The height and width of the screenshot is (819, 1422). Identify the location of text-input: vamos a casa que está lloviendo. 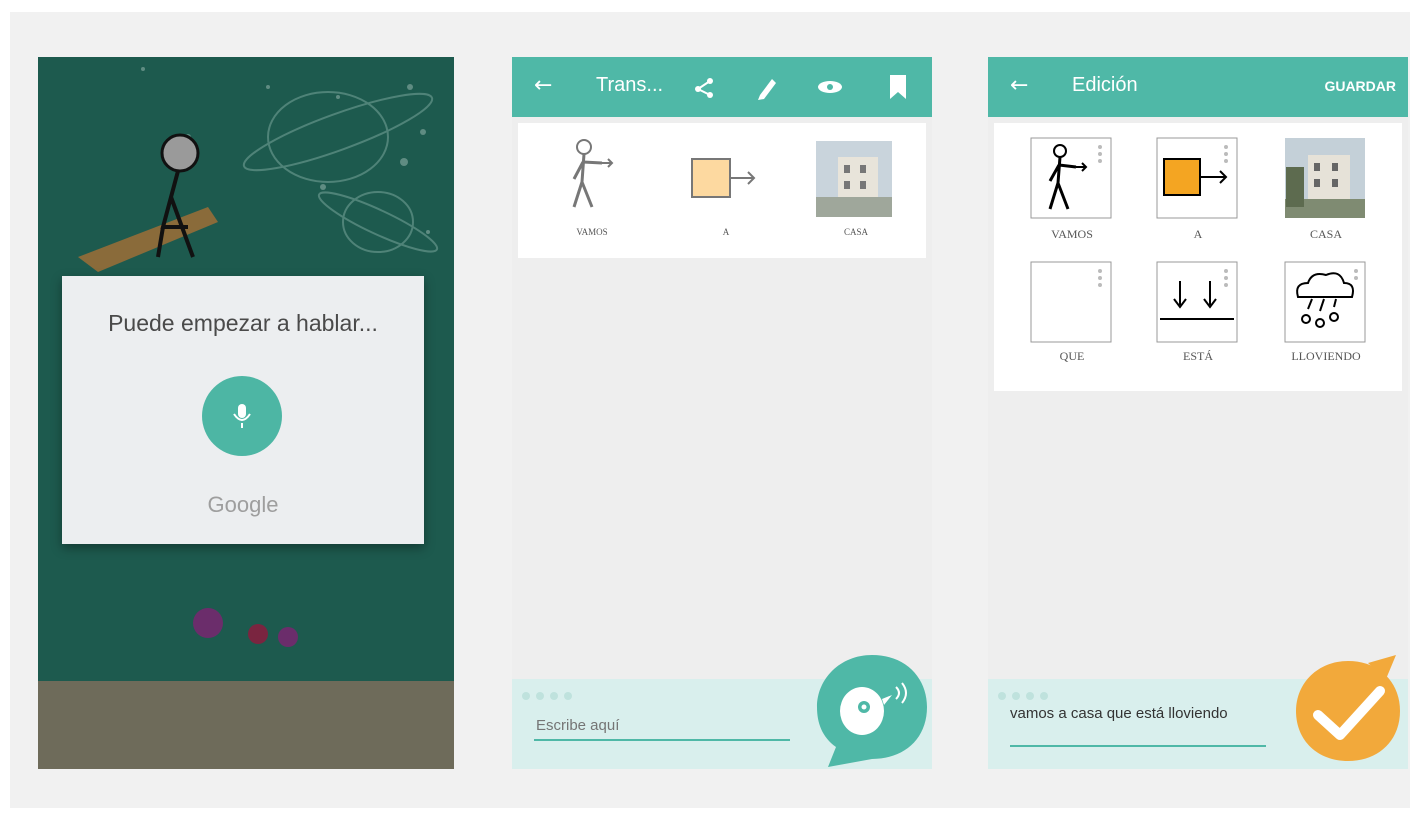
(1135, 714).